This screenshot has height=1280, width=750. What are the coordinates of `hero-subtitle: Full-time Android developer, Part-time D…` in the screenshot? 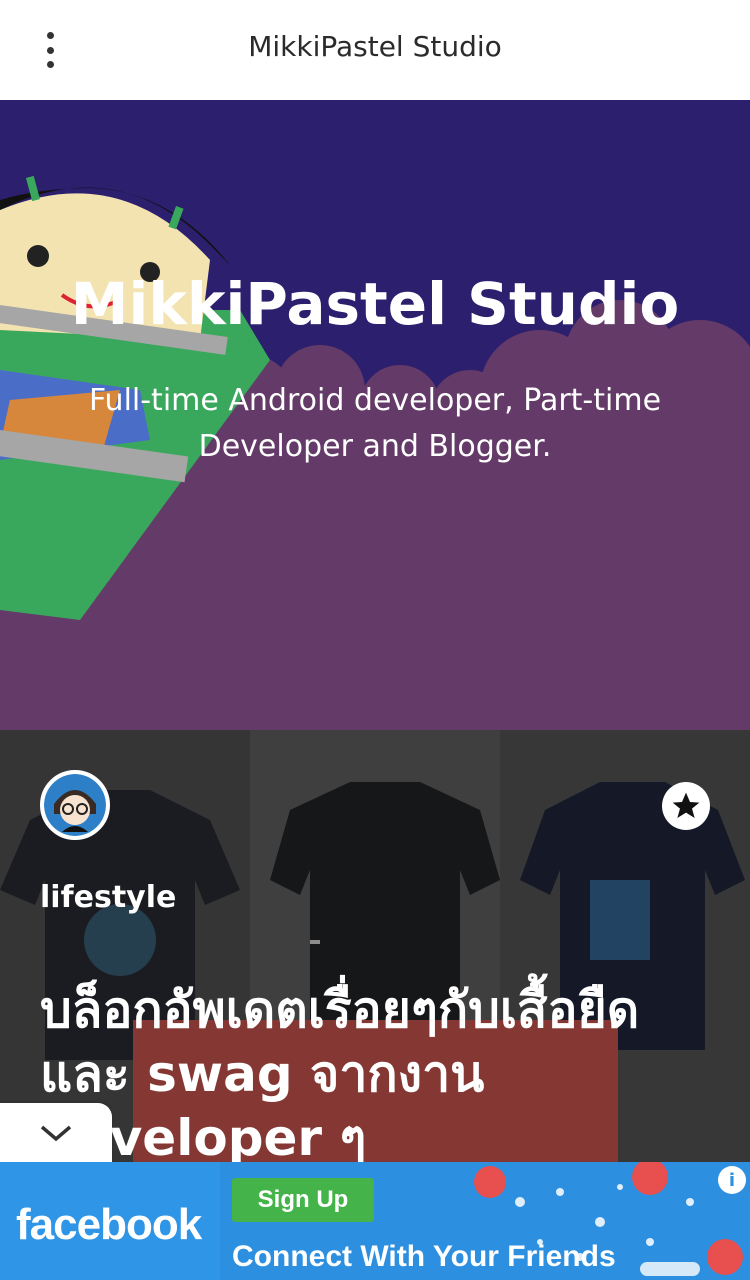 It's located at (375, 423).